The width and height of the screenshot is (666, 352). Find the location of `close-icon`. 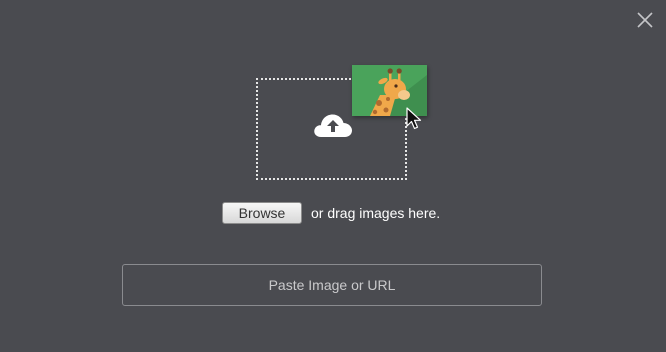

close-icon is located at coordinates (645, 20).